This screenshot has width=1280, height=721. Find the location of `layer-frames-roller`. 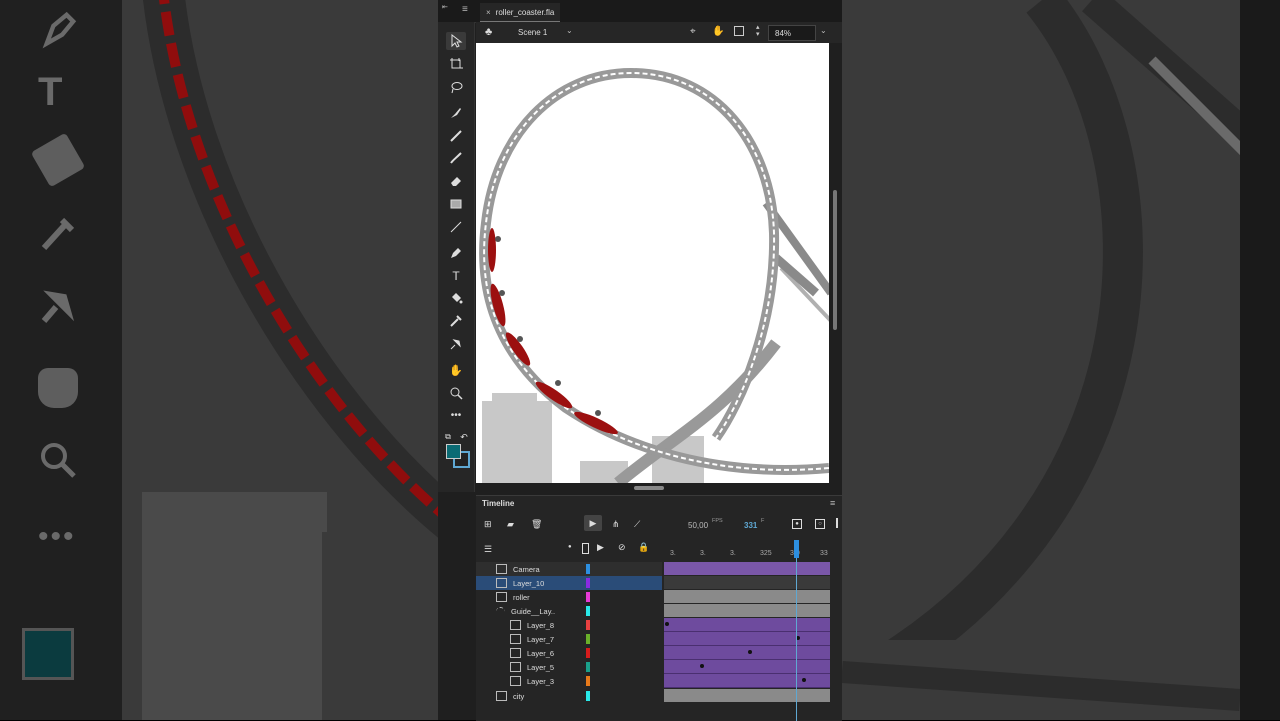

layer-frames-roller is located at coordinates (747, 596).